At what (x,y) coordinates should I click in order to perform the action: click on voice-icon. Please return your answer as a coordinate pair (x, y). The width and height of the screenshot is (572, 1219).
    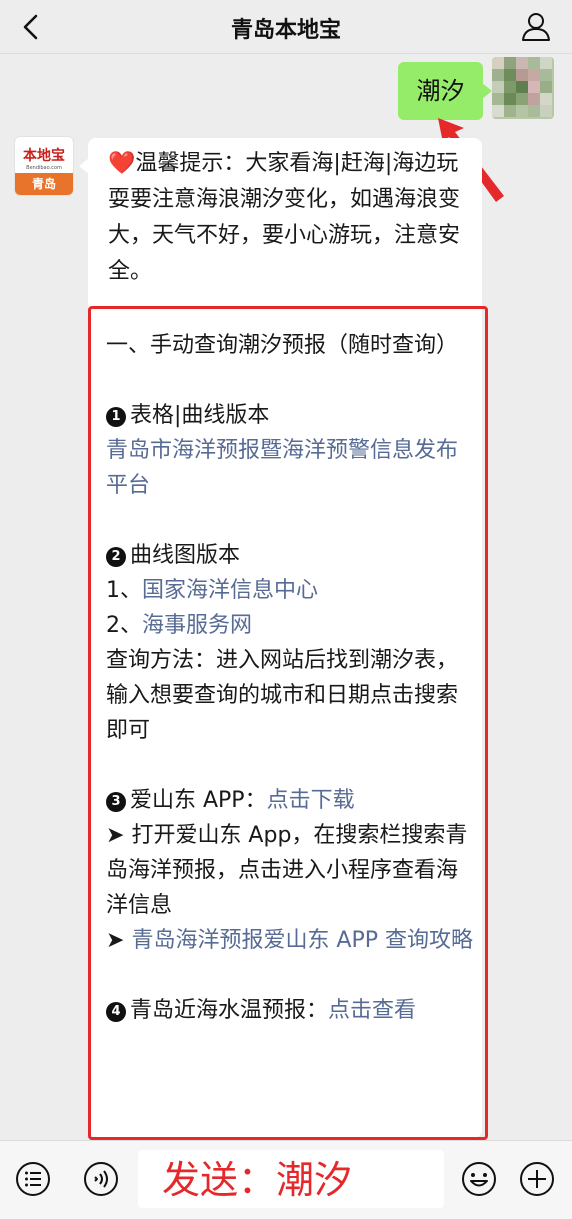
    Looking at the image, I should click on (101, 1179).